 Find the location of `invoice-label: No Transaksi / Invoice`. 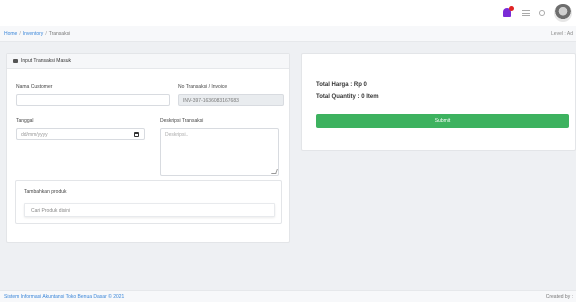

invoice-label: No Transaksi / Invoice is located at coordinates (203, 87).